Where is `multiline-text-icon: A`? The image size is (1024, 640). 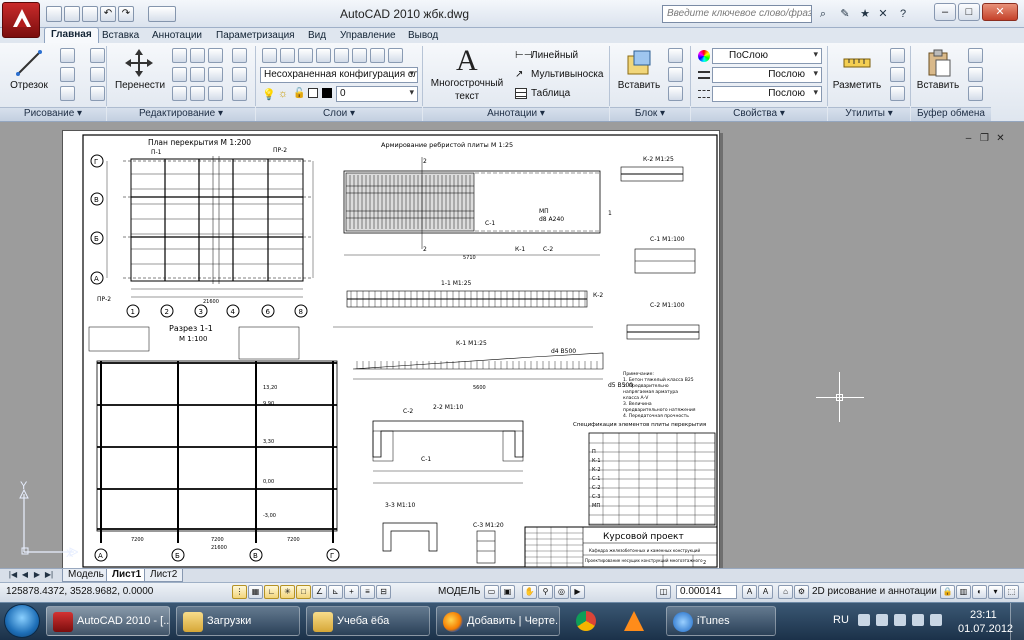 multiline-text-icon: A is located at coordinates (467, 61).